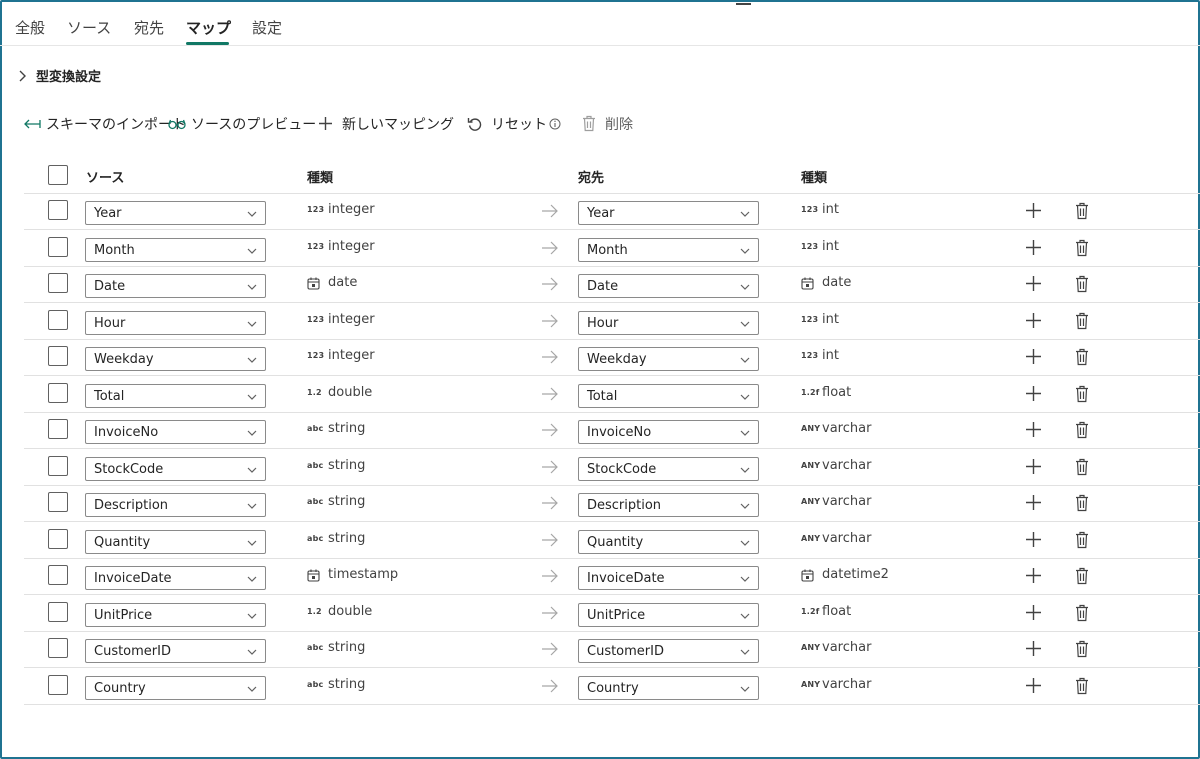  What do you see at coordinates (89, 27) in the screenshot?
I see `tab-source: ソース` at bounding box center [89, 27].